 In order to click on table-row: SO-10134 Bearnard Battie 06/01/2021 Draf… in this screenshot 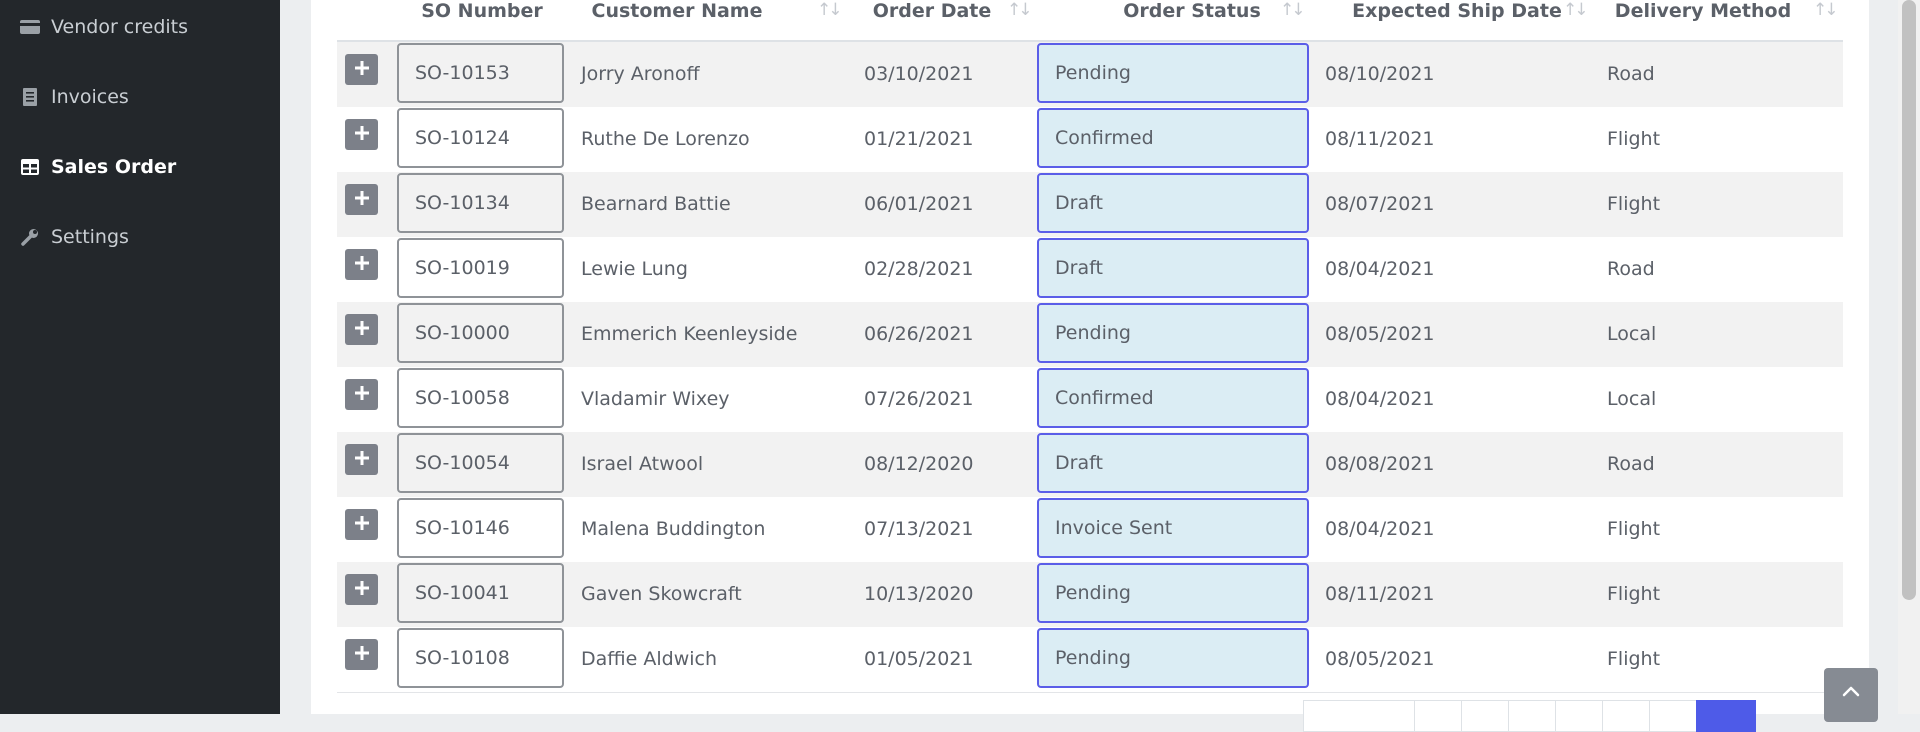, I will do `click(1090, 205)`.